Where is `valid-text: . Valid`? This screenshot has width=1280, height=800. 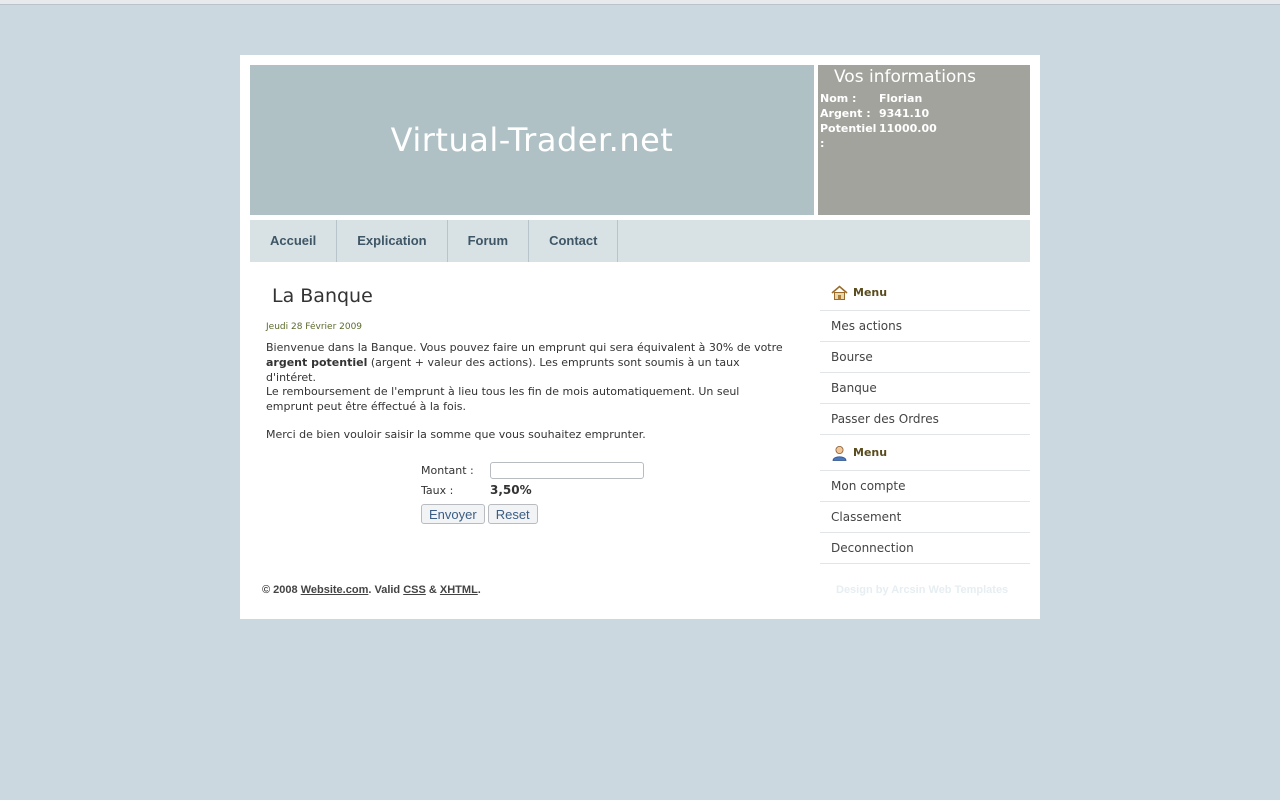
valid-text: . Valid is located at coordinates (386, 590).